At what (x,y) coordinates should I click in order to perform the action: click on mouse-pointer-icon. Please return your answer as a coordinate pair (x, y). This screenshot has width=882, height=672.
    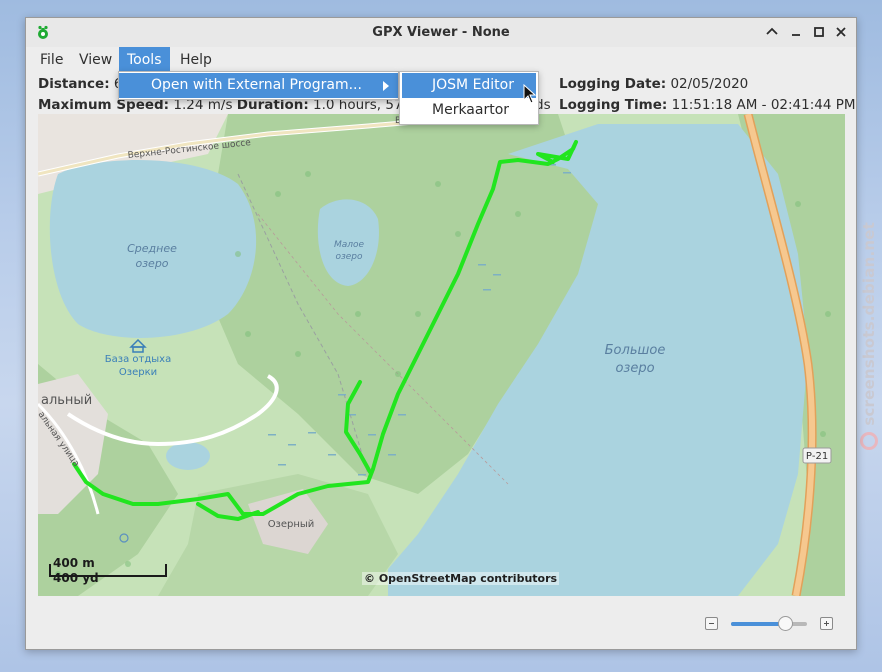
    Looking at the image, I should click on (530, 94).